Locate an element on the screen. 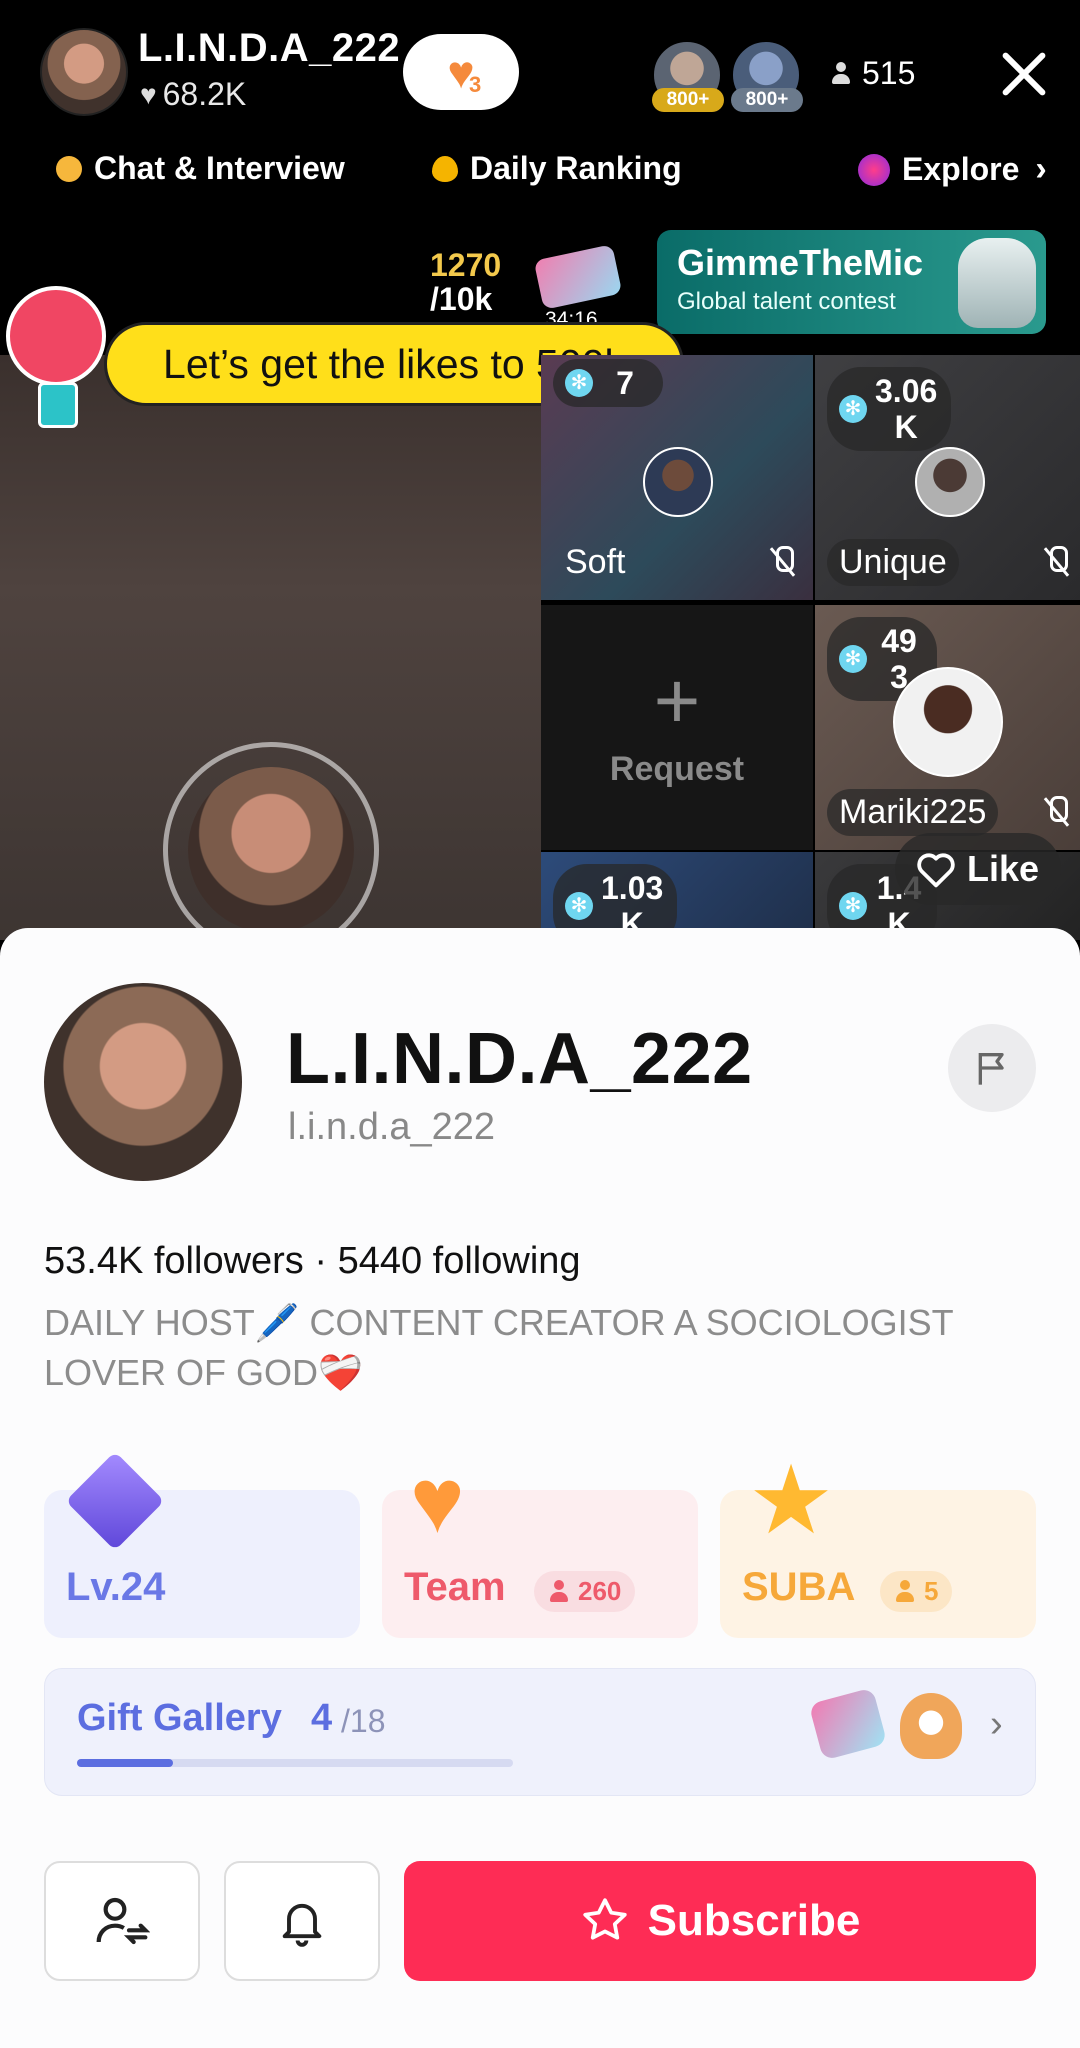 The height and width of the screenshot is (2048, 1080). guest-score-value: 3.06 K is located at coordinates (906, 409).